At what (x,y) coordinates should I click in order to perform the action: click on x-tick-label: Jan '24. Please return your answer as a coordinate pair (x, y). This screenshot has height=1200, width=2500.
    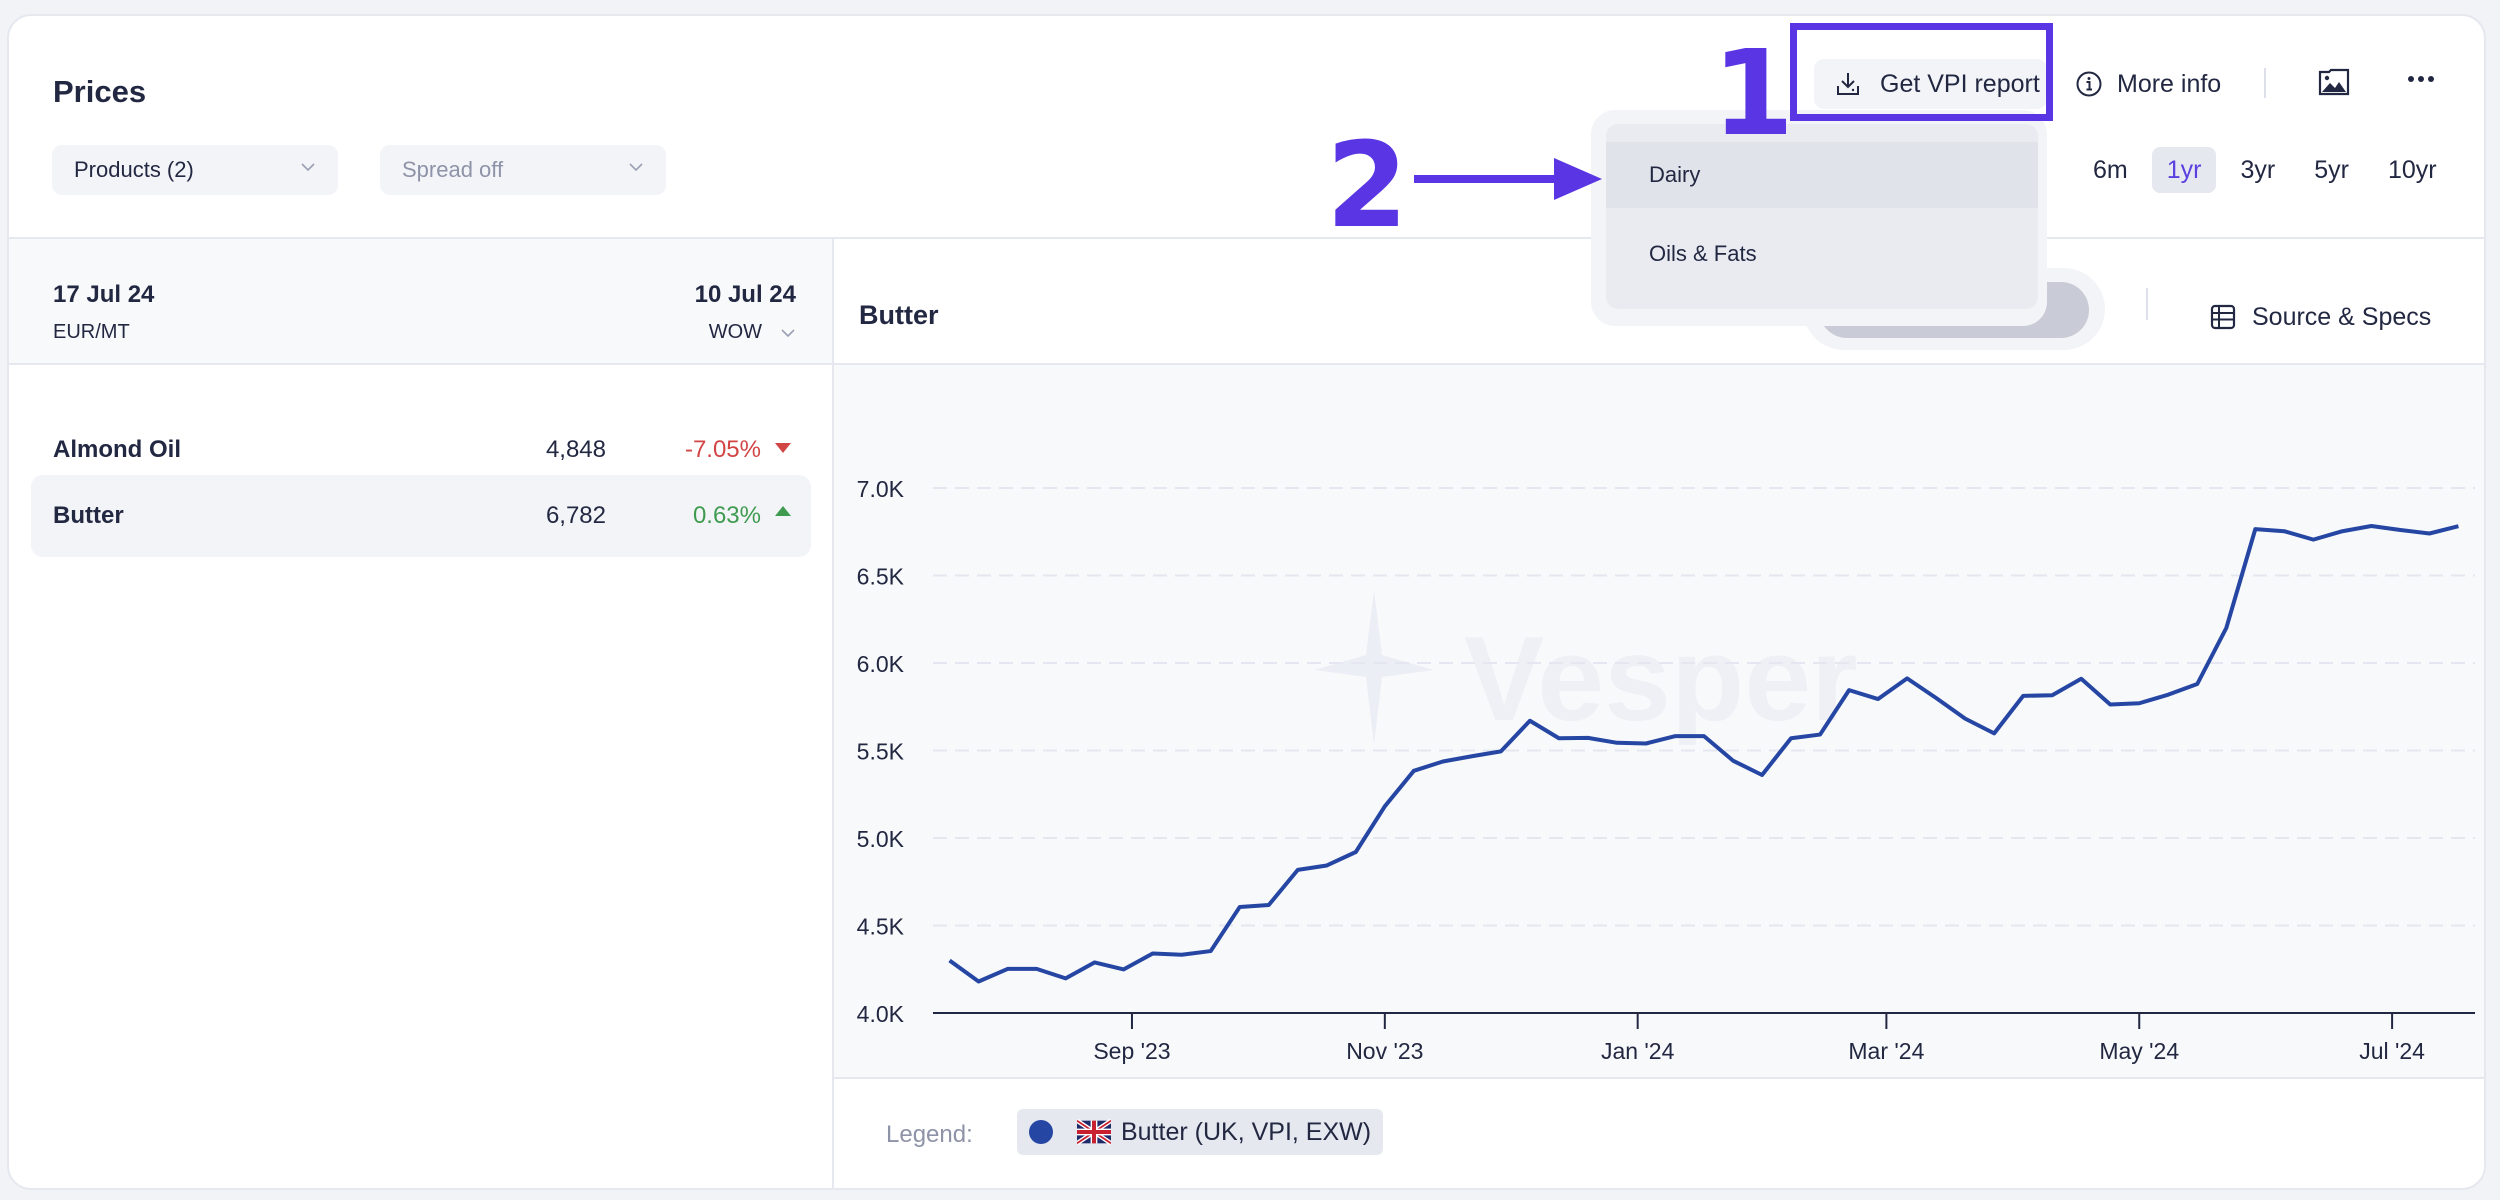
    Looking at the image, I should click on (1638, 1051).